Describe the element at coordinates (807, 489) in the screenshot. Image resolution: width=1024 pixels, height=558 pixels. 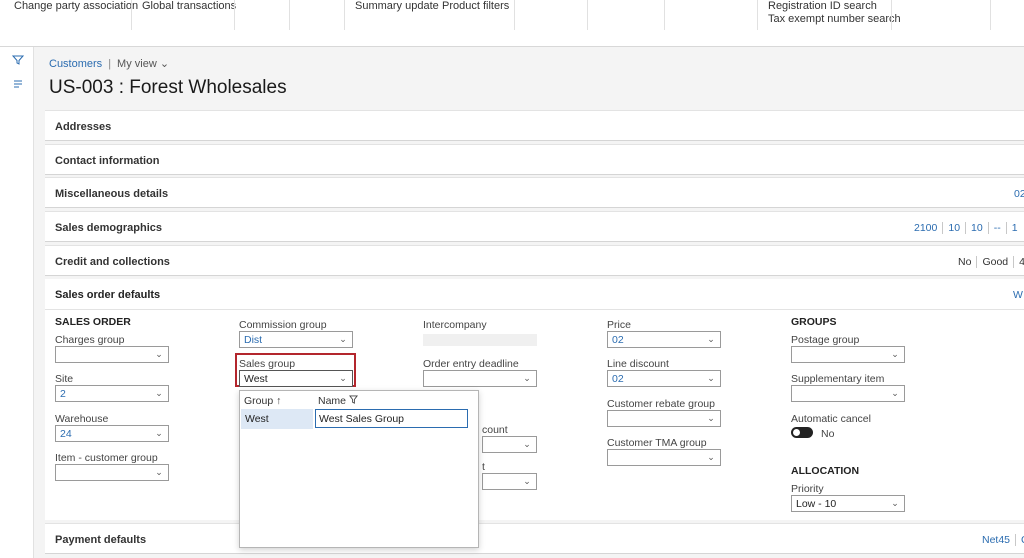
I see `priority-label: Priority` at that location.